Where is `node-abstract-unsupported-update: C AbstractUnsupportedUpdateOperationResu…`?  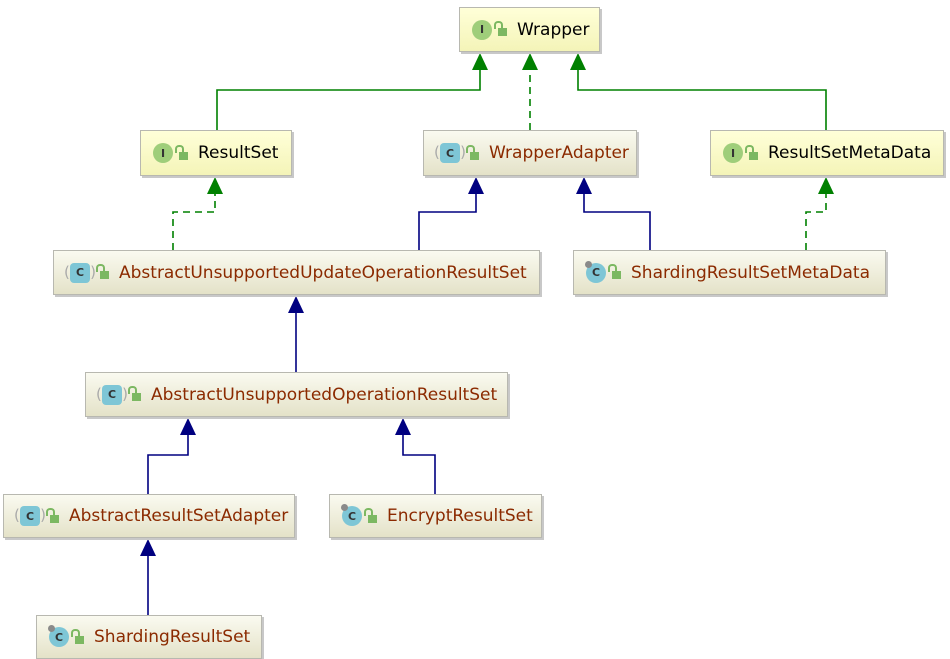 node-abstract-unsupported-update: C AbstractUnsupportedUpdateOperationResu… is located at coordinates (296, 272).